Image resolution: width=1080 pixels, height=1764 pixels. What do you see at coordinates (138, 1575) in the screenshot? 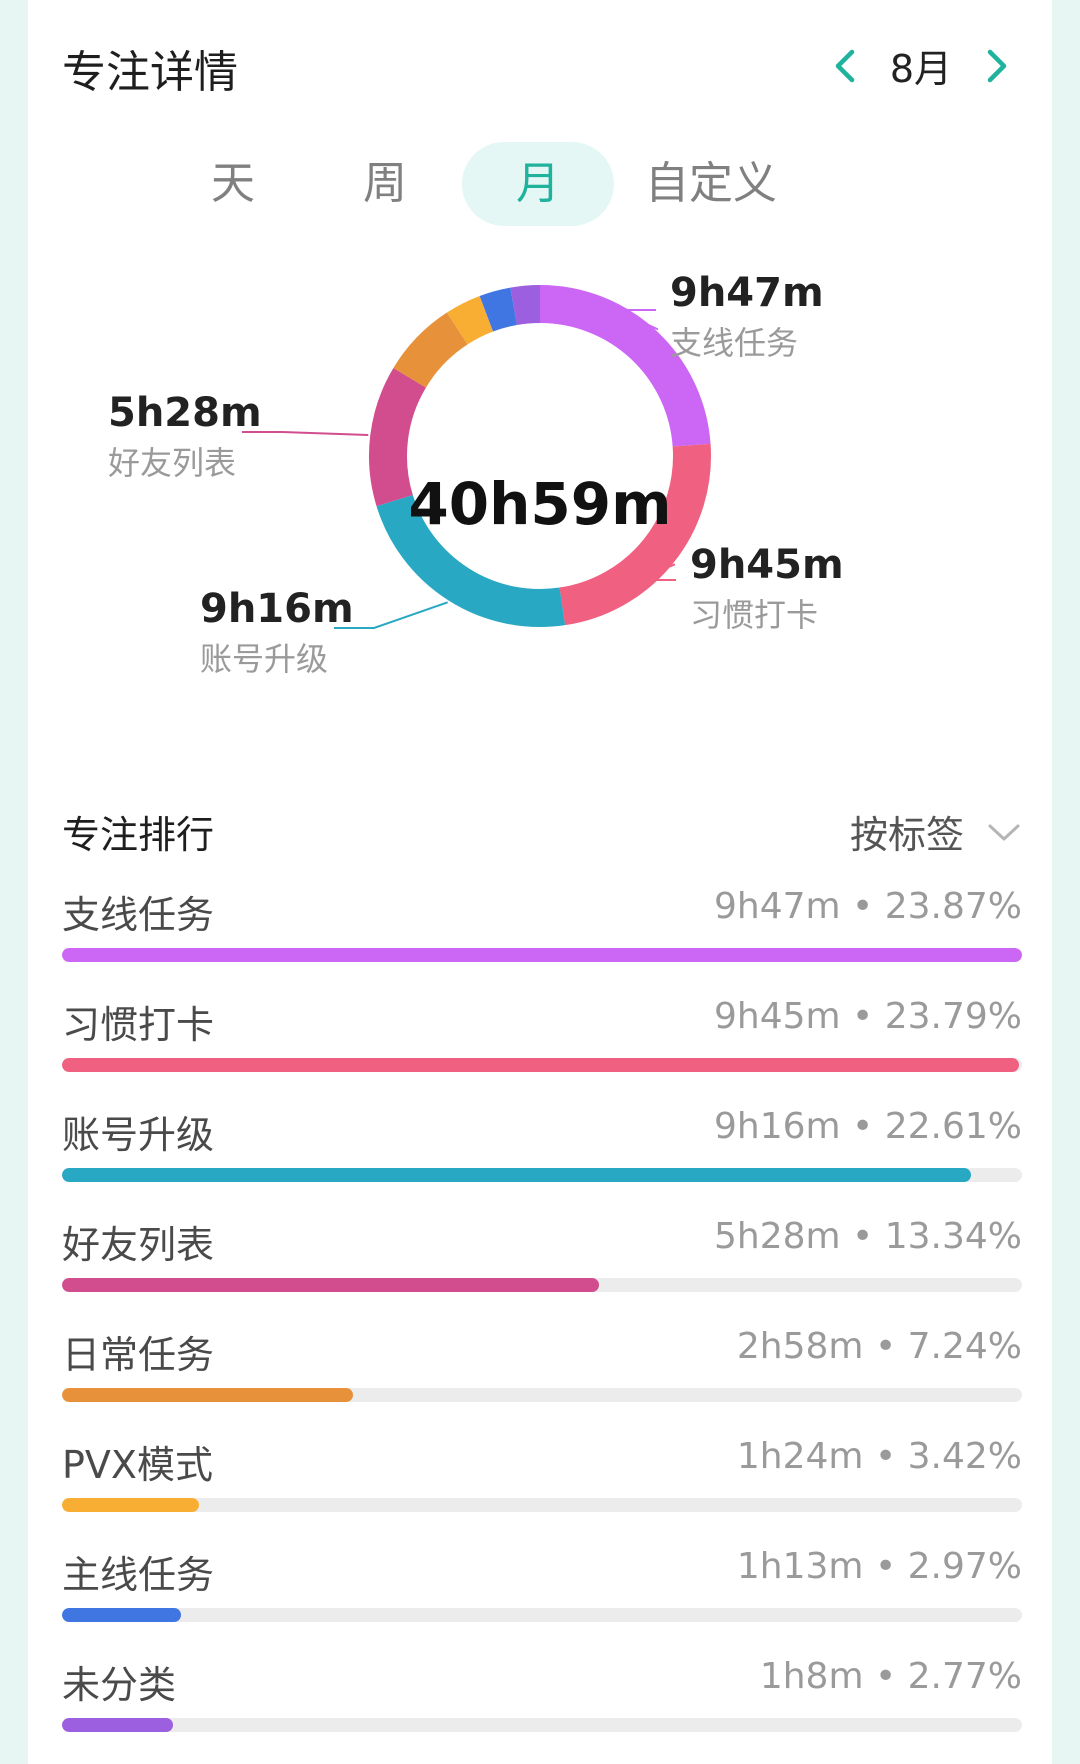
I see `row-name: 主线任务` at bounding box center [138, 1575].